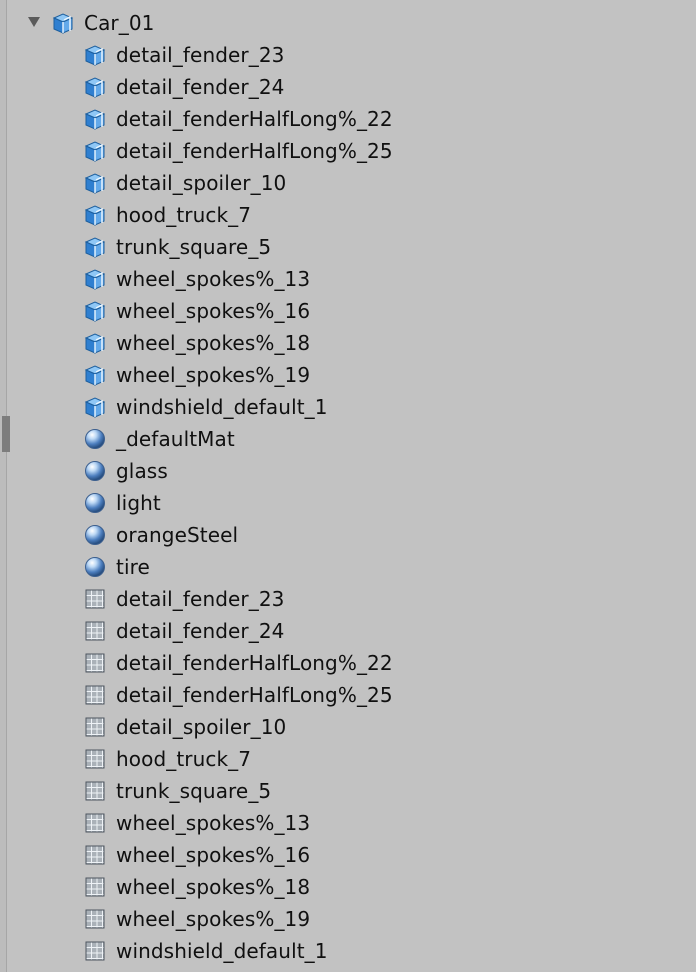 This screenshot has height=972, width=696. I want to click on tree-item: _defaultMat, so click(348, 439).